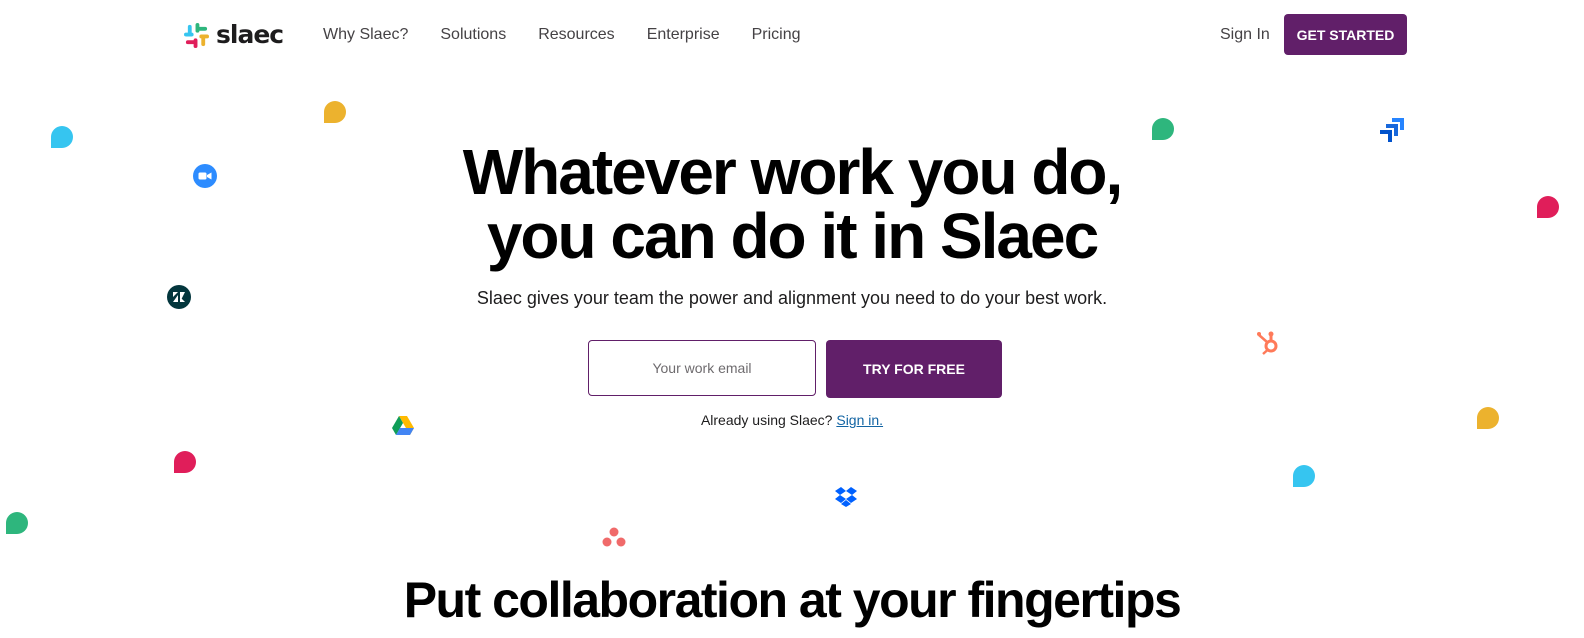 The image size is (1584, 638). Describe the element at coordinates (473, 35) in the screenshot. I see `nav-solutions: Solutions` at that location.